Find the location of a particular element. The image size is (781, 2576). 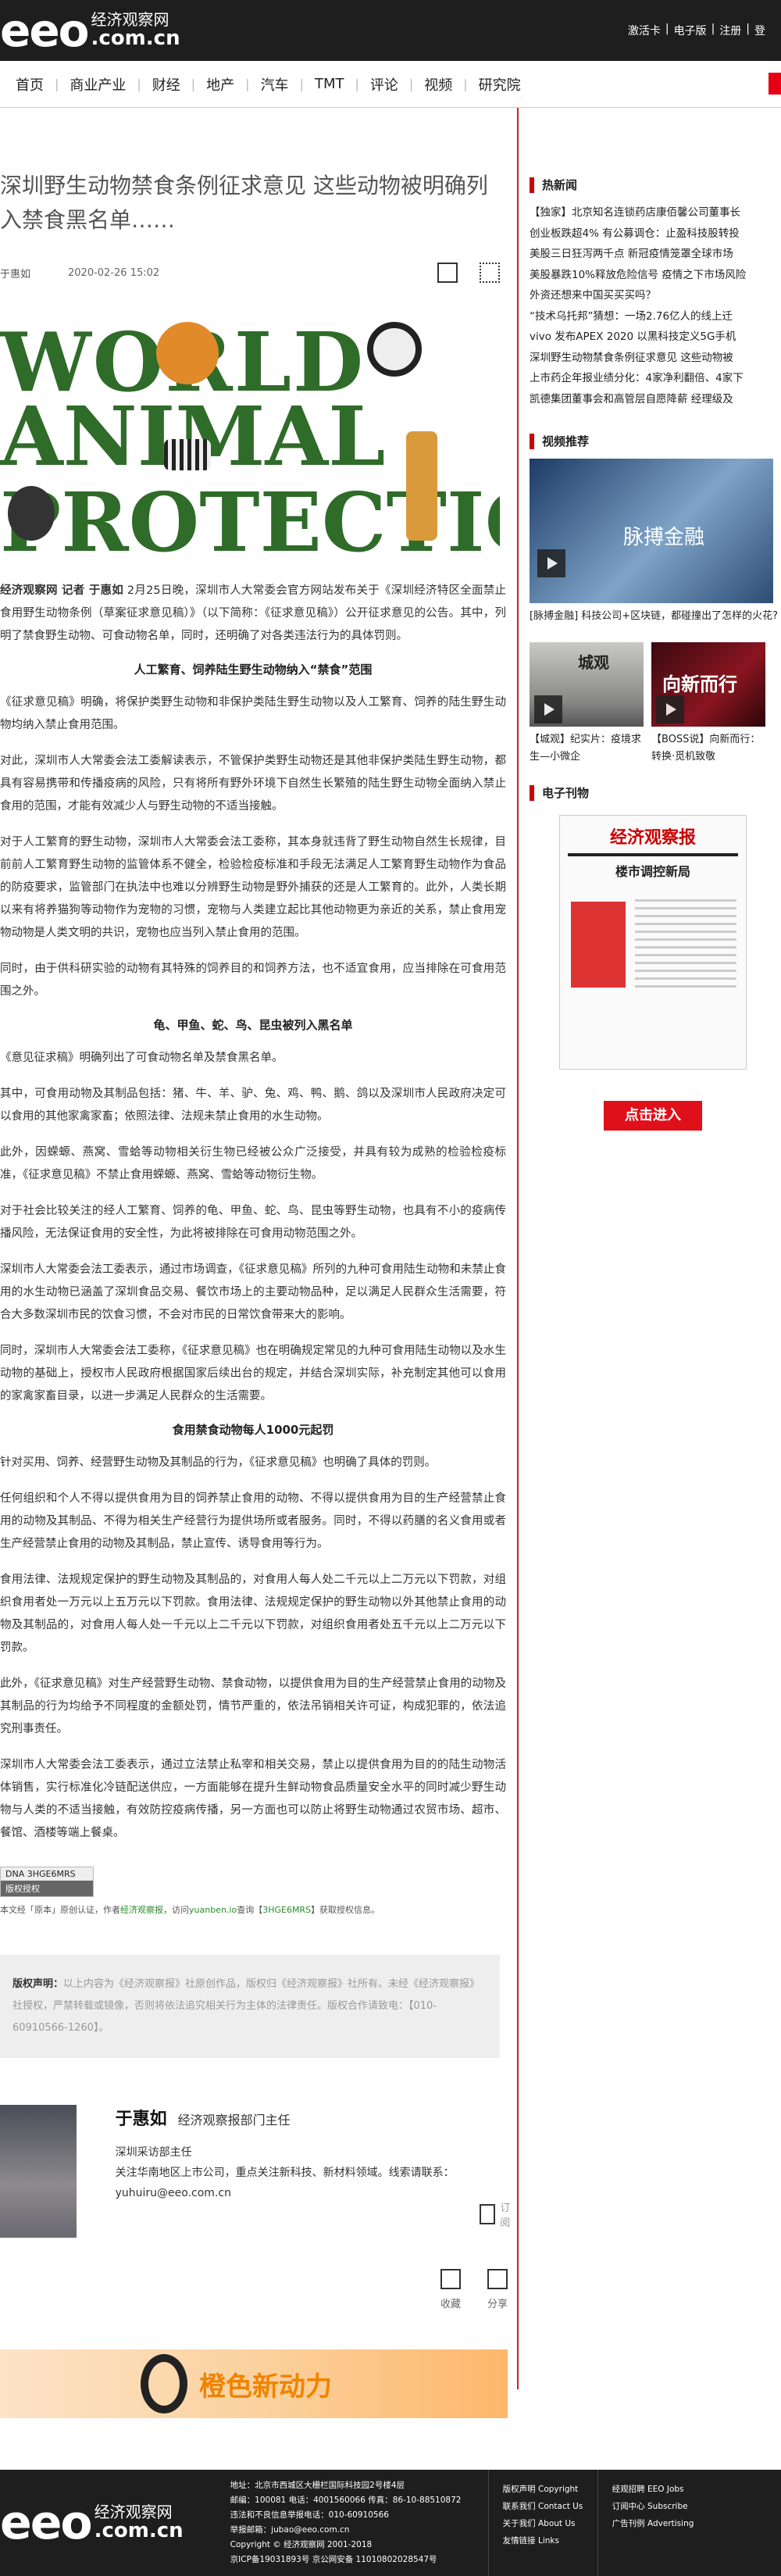

footer-link: 版权声明 Copyright is located at coordinates (550, 2490).